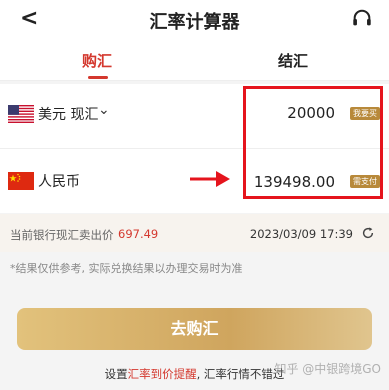 This screenshot has width=389, height=390. I want to click on page-title: 汇率计算器, so click(194, 22).